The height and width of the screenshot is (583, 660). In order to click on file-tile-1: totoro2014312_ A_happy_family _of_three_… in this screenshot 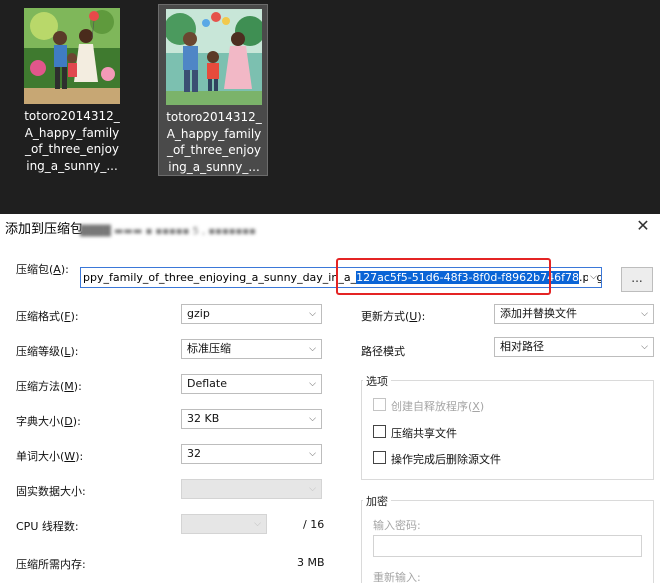, I will do `click(72, 90)`.